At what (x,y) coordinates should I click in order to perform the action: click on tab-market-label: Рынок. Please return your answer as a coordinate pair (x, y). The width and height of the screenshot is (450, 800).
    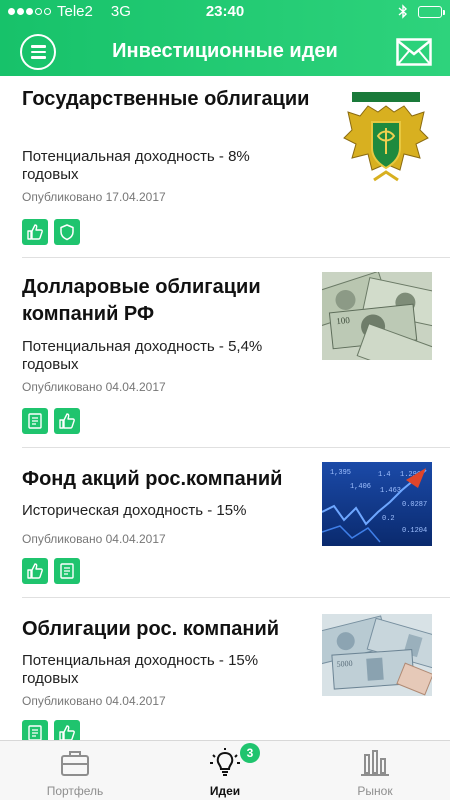
    Looking at the image, I should click on (375, 791).